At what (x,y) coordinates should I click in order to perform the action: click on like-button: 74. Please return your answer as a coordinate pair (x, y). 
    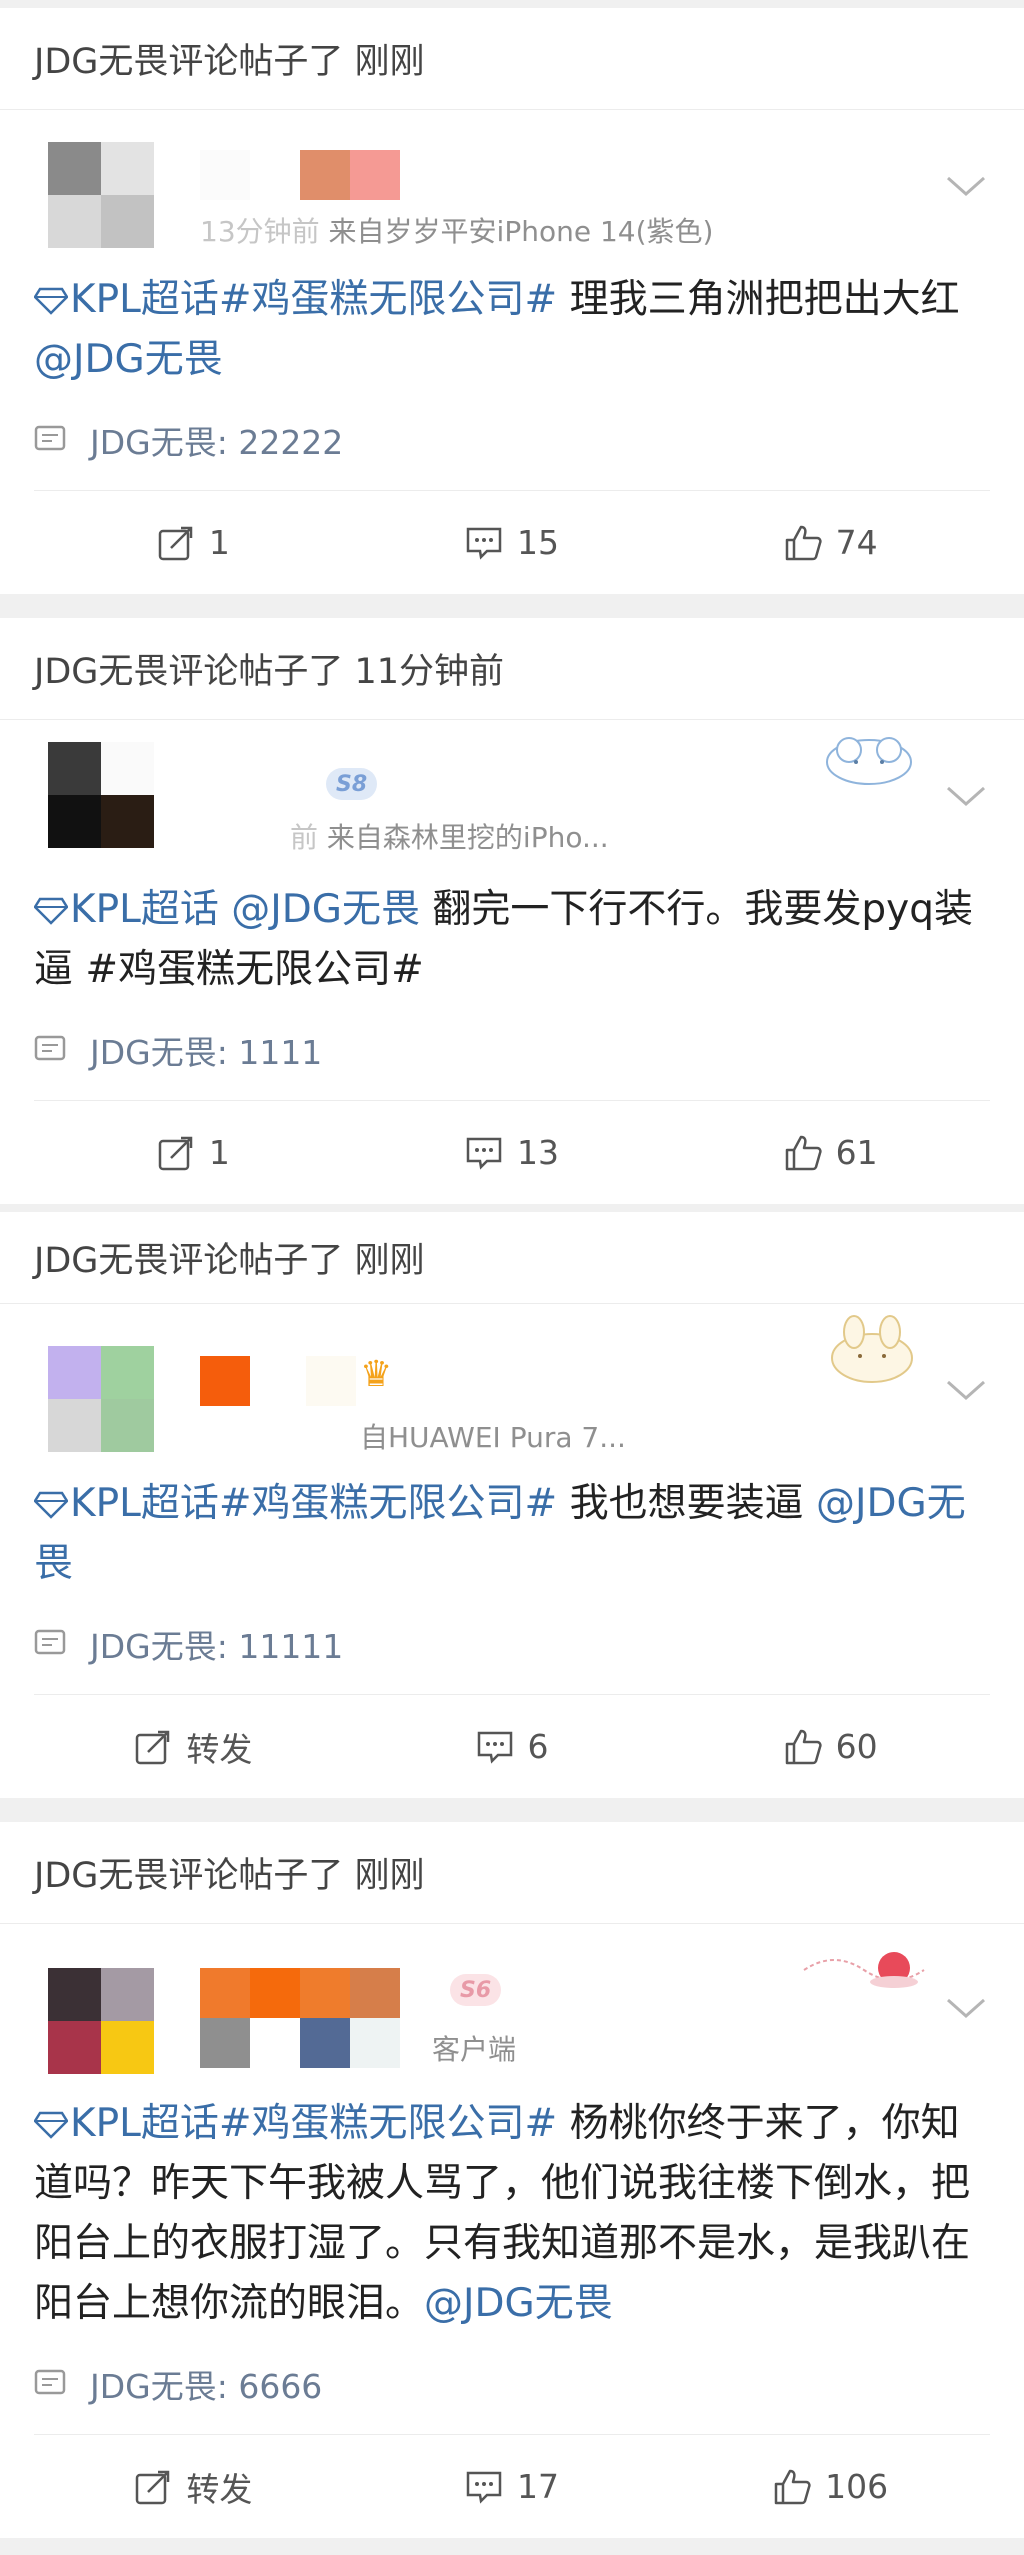
    Looking at the image, I should click on (830, 542).